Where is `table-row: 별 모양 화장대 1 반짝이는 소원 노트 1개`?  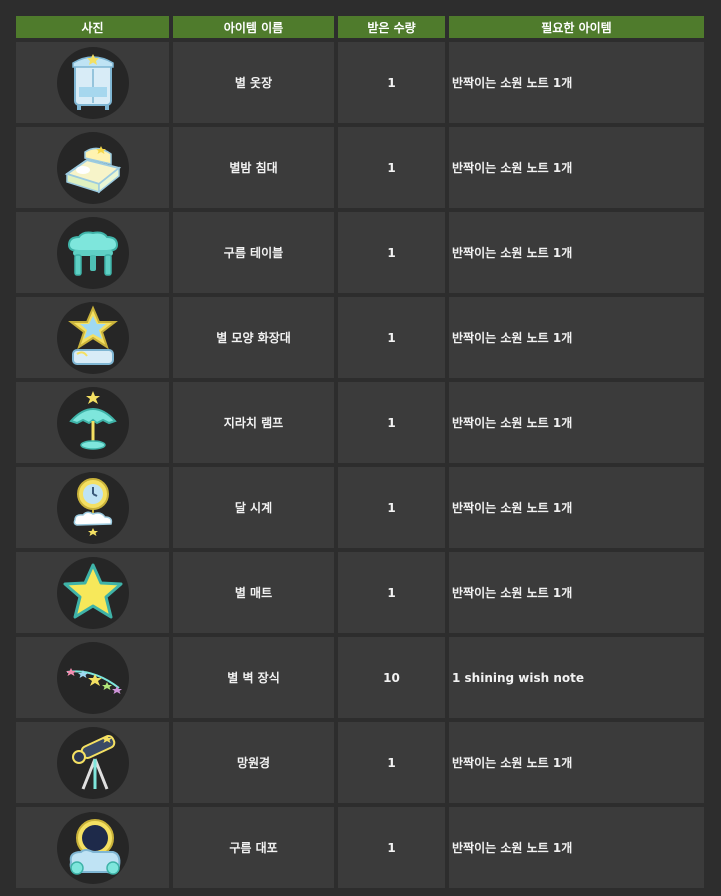
table-row: 별 모양 화장대 1 반짝이는 소원 노트 1개 is located at coordinates (360, 337).